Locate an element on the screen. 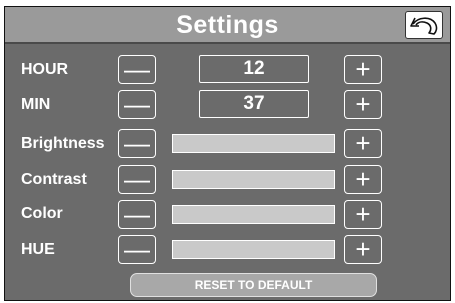 This screenshot has height=303, width=455. color-increase-button: + is located at coordinates (363, 214).